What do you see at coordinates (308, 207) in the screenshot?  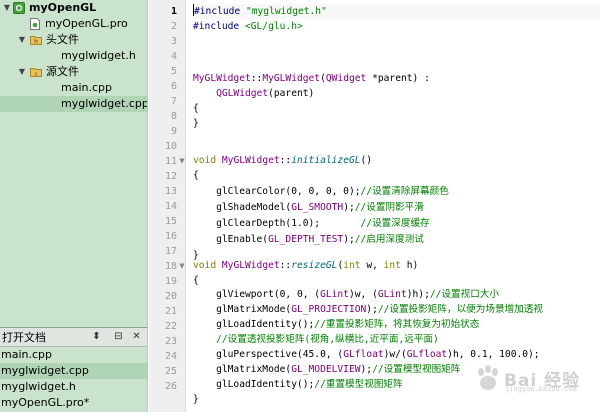 I see `code-line: glShadeModel(GL_SMOOTH);//设置阴影平滑` at bounding box center [308, 207].